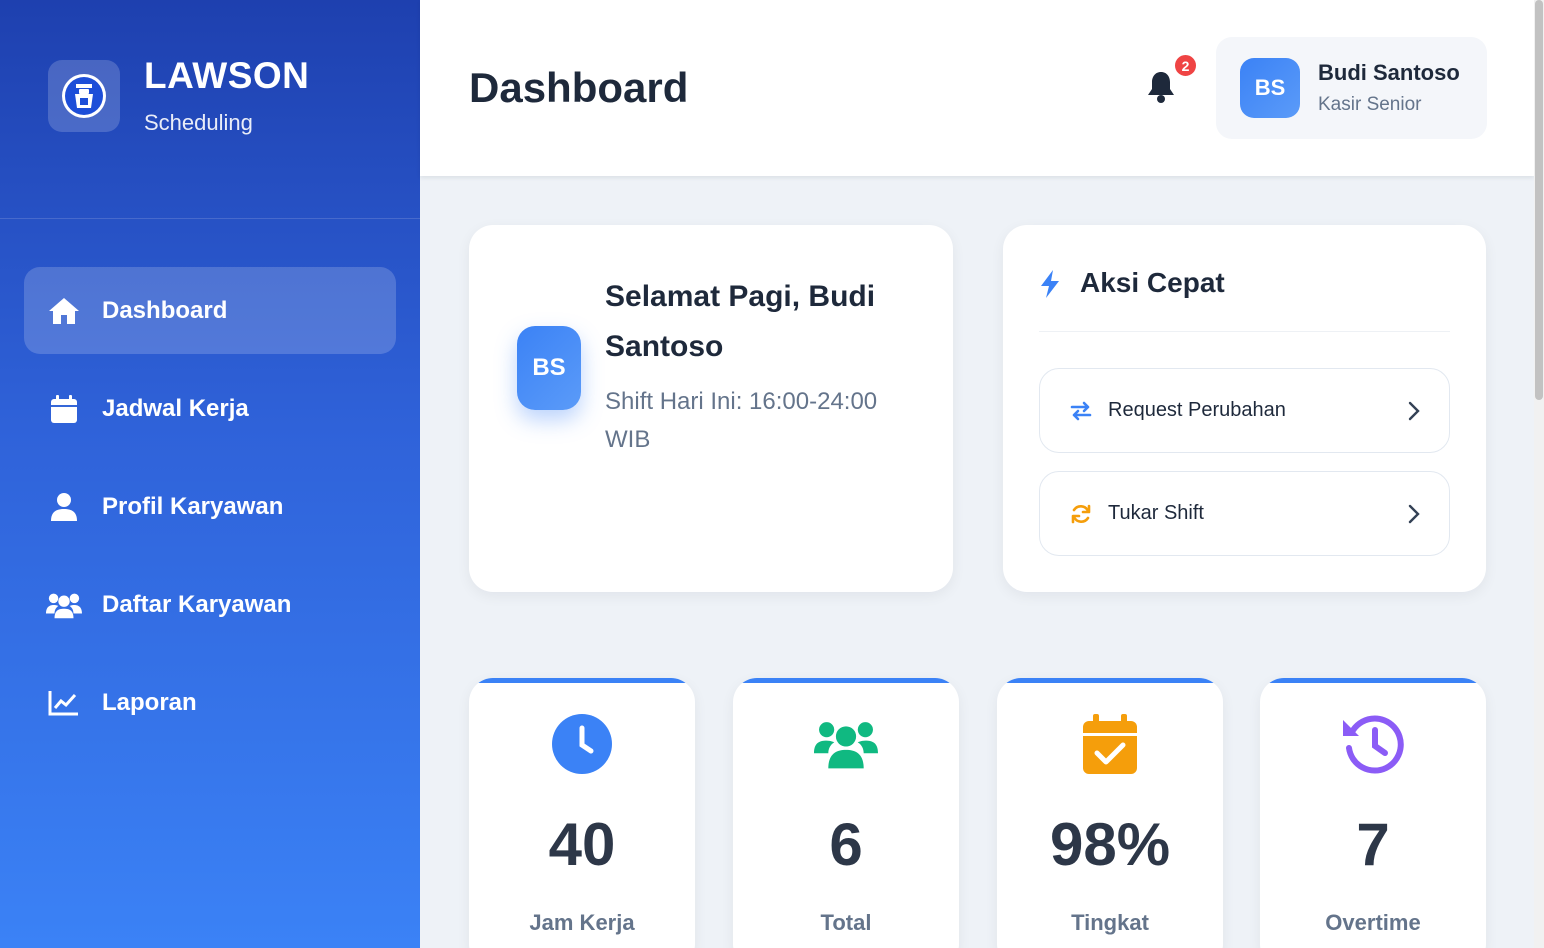 The width and height of the screenshot is (1544, 948). Describe the element at coordinates (1051, 284) in the screenshot. I see `bolt-icon` at that location.